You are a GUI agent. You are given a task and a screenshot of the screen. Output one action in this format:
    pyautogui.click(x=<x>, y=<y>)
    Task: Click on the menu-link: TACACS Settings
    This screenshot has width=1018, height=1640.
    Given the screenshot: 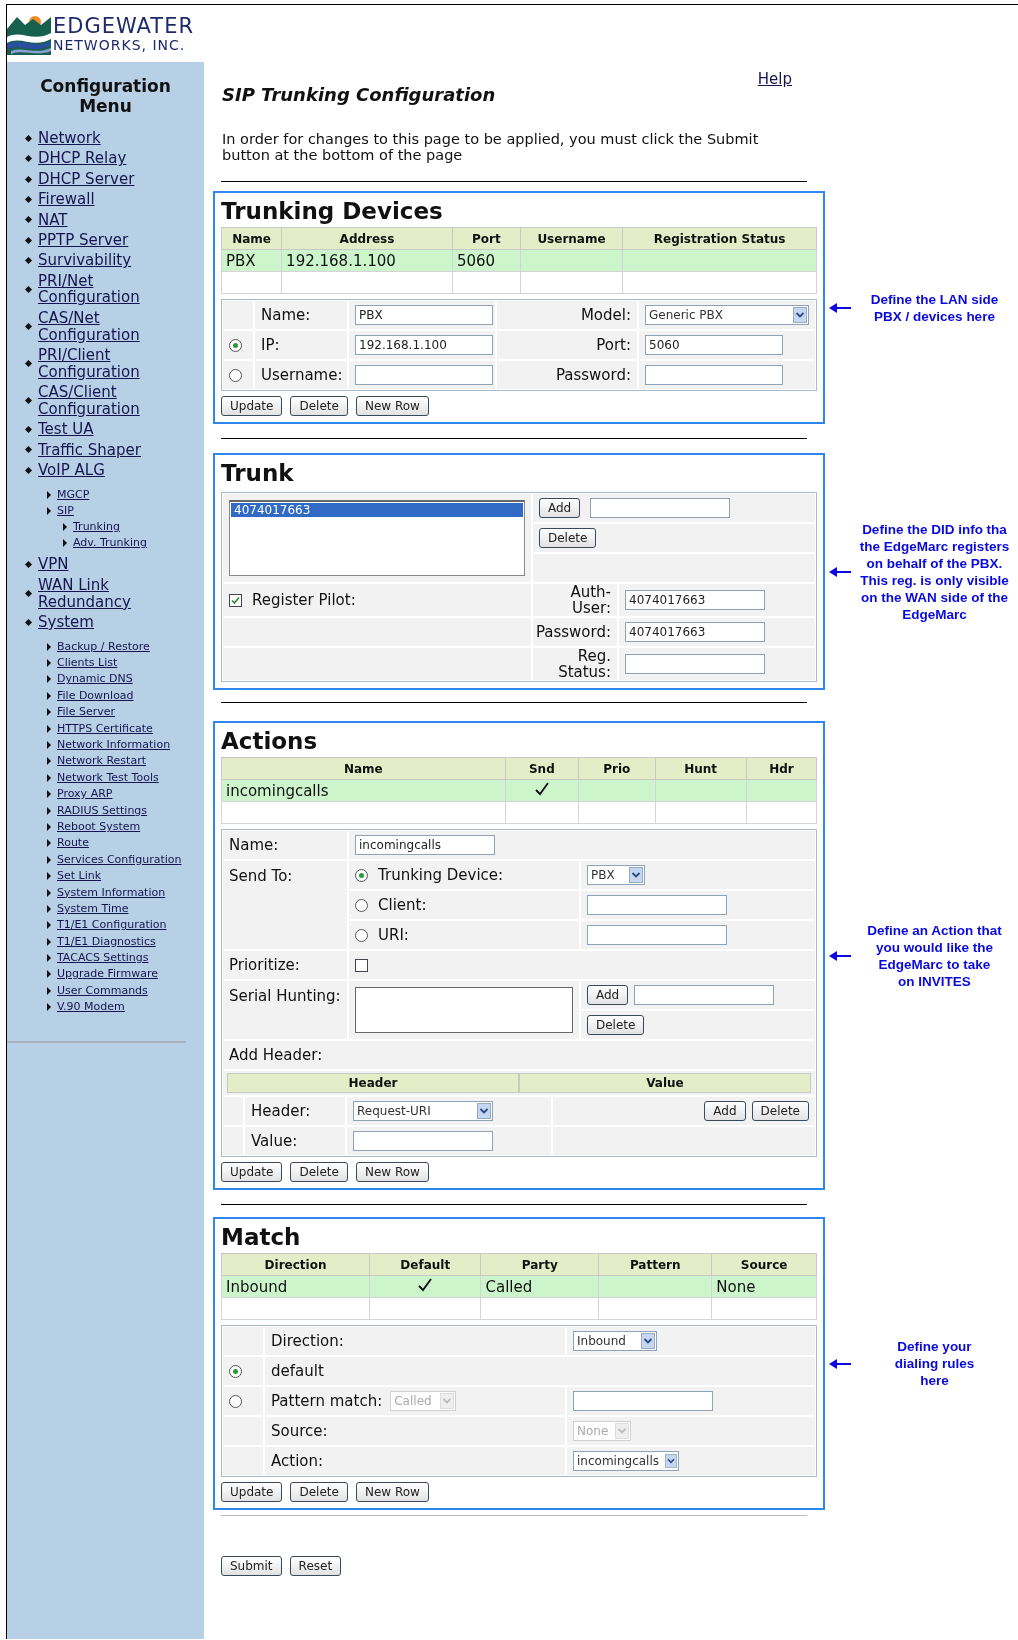 What is the action you would take?
    pyautogui.click(x=103, y=958)
    